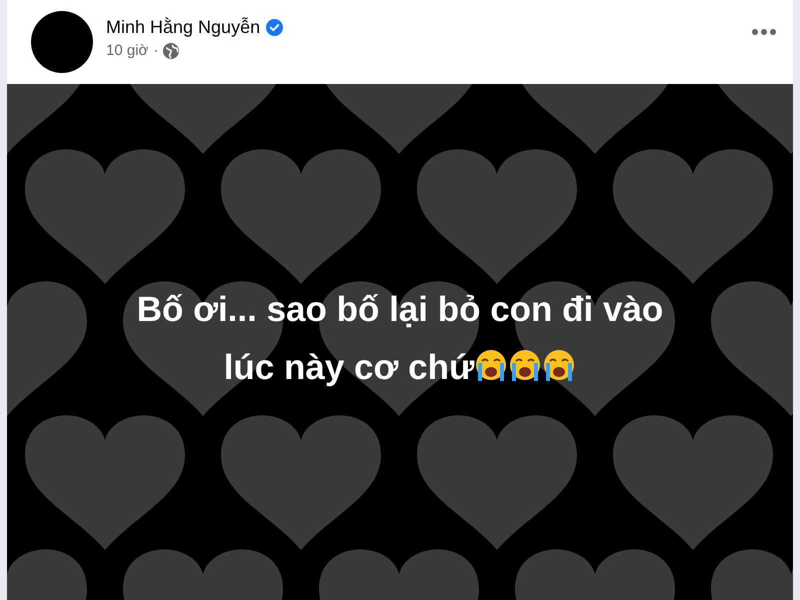  I want to click on post-time: 10 giờ, so click(127, 50).